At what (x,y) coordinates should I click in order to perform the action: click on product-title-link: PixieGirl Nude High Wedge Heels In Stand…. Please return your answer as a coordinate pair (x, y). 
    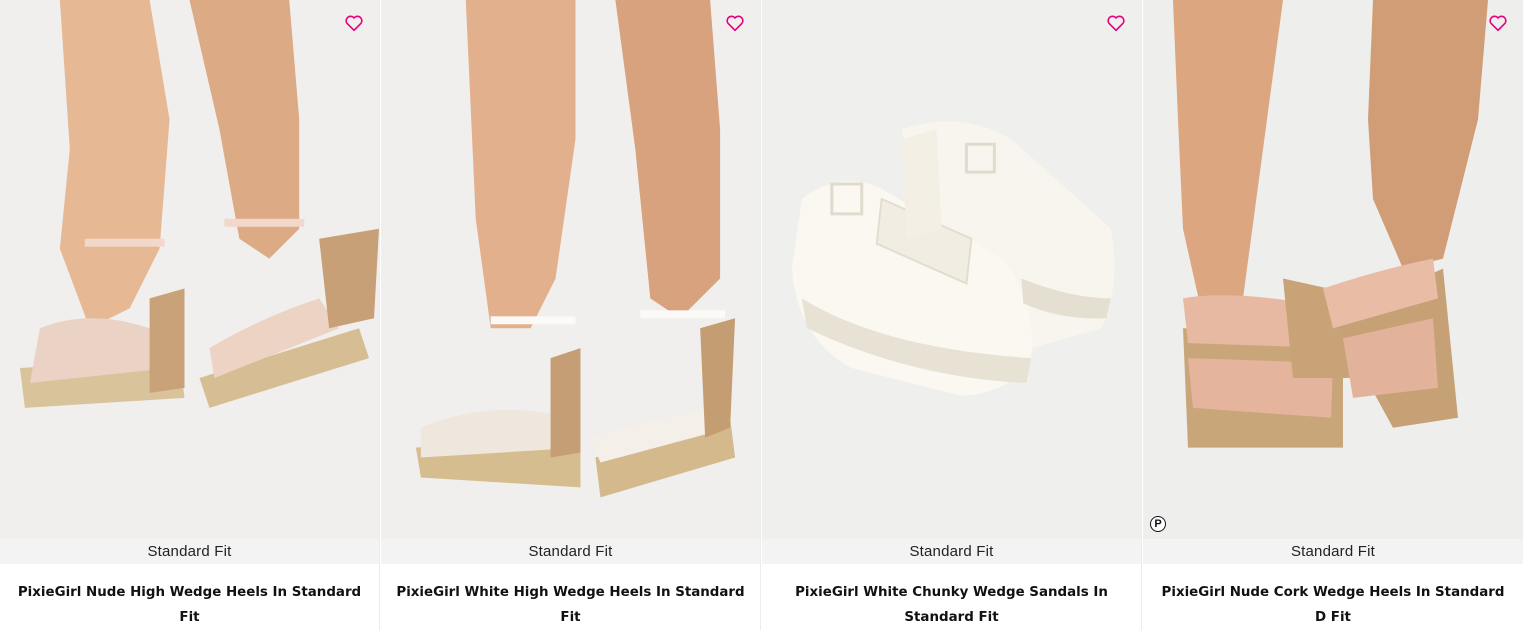
    Looking at the image, I should click on (189, 597).